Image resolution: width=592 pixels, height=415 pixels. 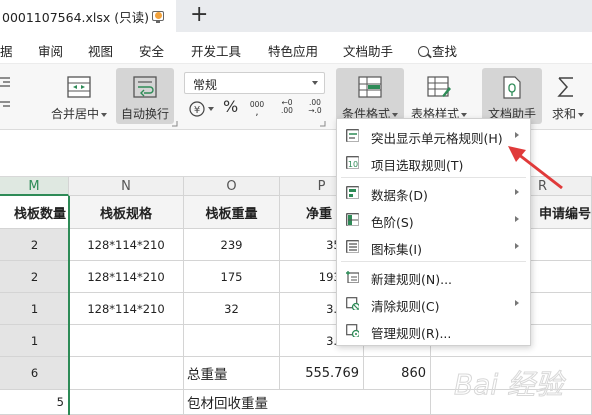 What do you see at coordinates (34, 212) in the screenshot?
I see `header-cell: 栈板数量` at bounding box center [34, 212].